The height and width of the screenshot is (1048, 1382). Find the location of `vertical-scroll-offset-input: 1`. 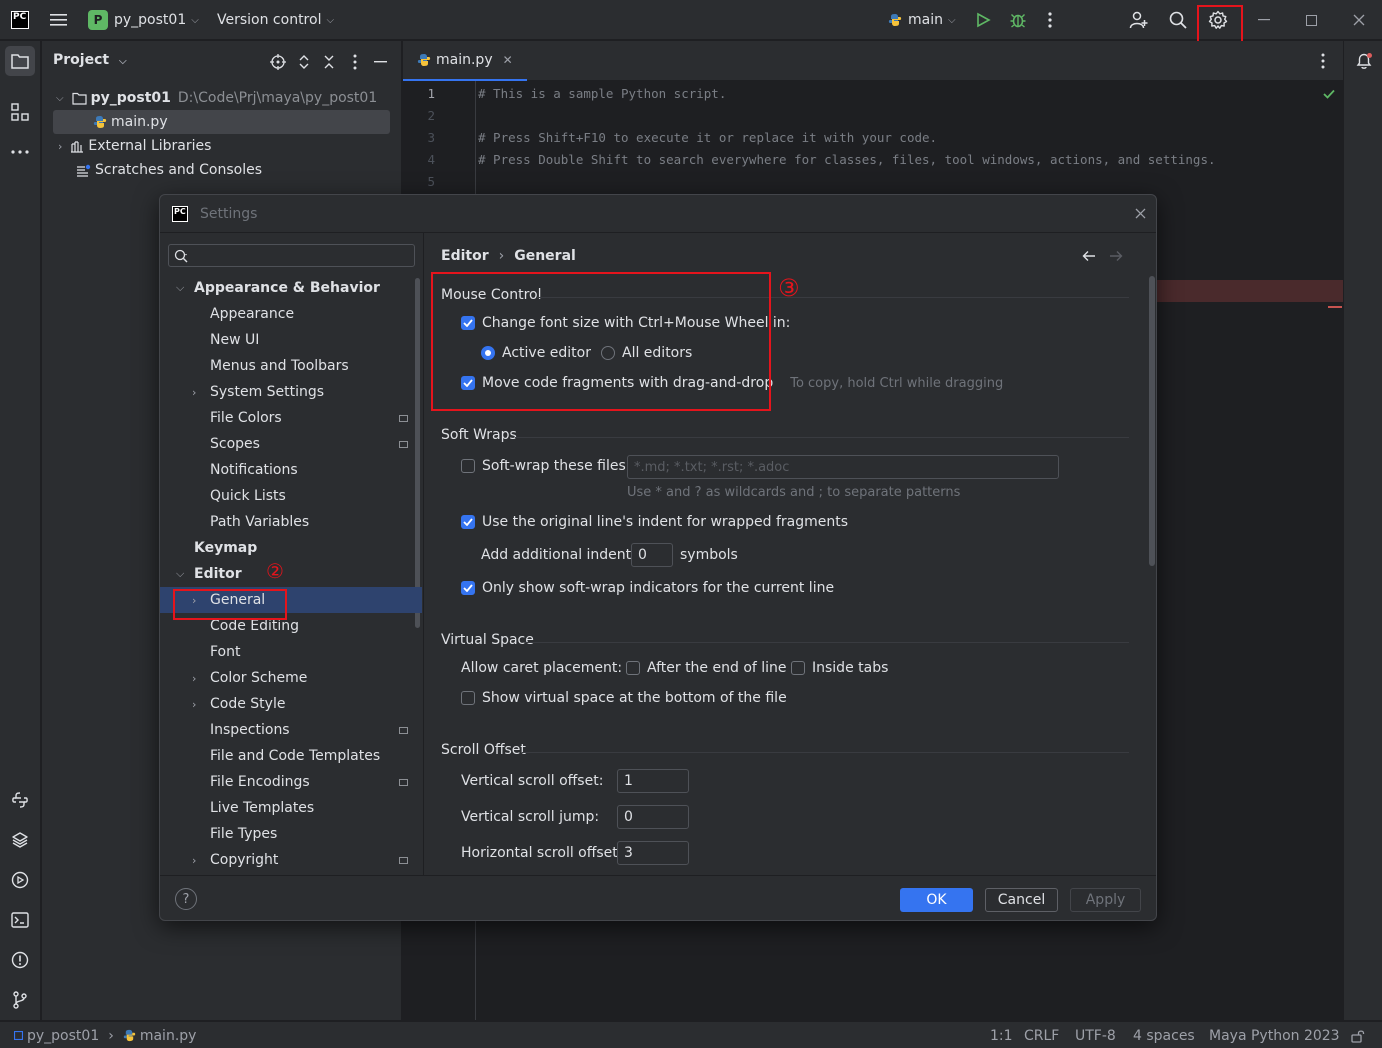

vertical-scroll-offset-input: 1 is located at coordinates (653, 781).